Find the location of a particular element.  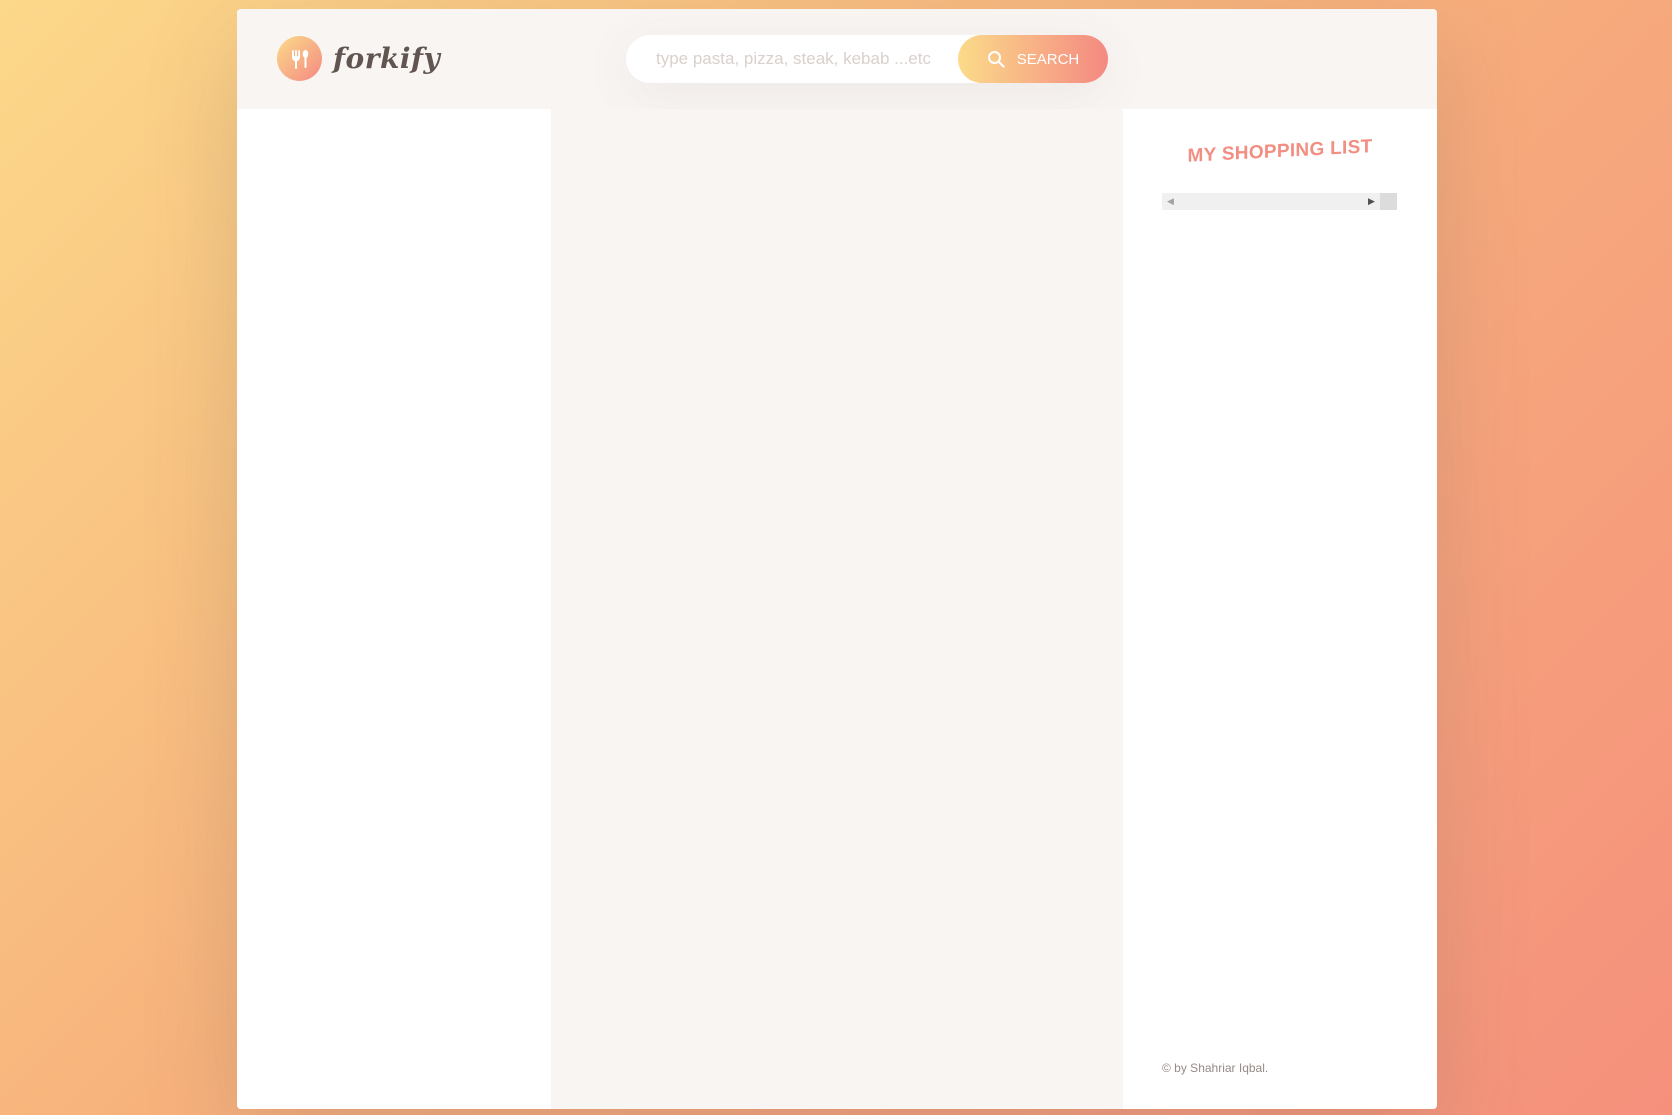

logo: forkify is located at coordinates (358, 58).